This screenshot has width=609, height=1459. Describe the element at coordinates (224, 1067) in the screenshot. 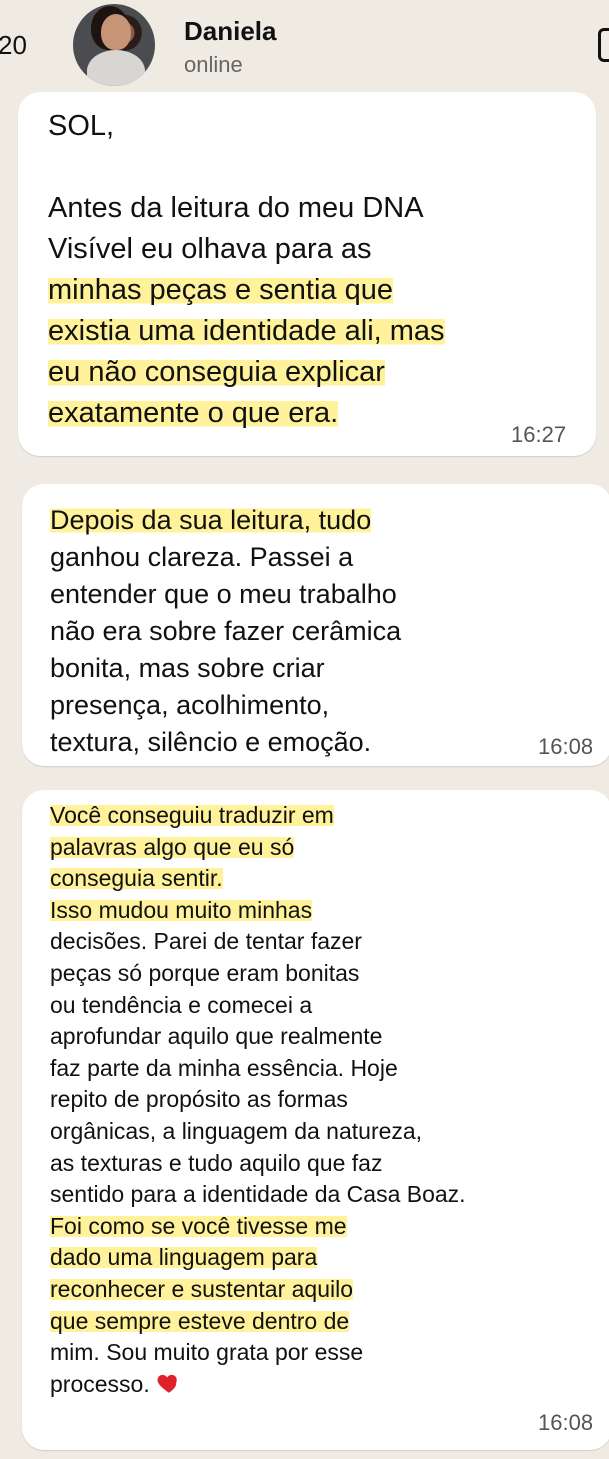

I see `message-line: faz parte da minha essência. Hoje` at that location.